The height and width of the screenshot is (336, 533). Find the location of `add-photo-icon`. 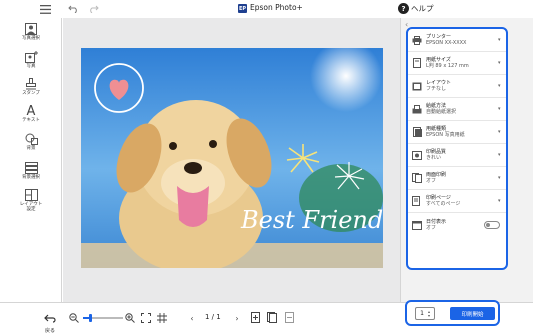

add-photo-icon is located at coordinates (31, 57).